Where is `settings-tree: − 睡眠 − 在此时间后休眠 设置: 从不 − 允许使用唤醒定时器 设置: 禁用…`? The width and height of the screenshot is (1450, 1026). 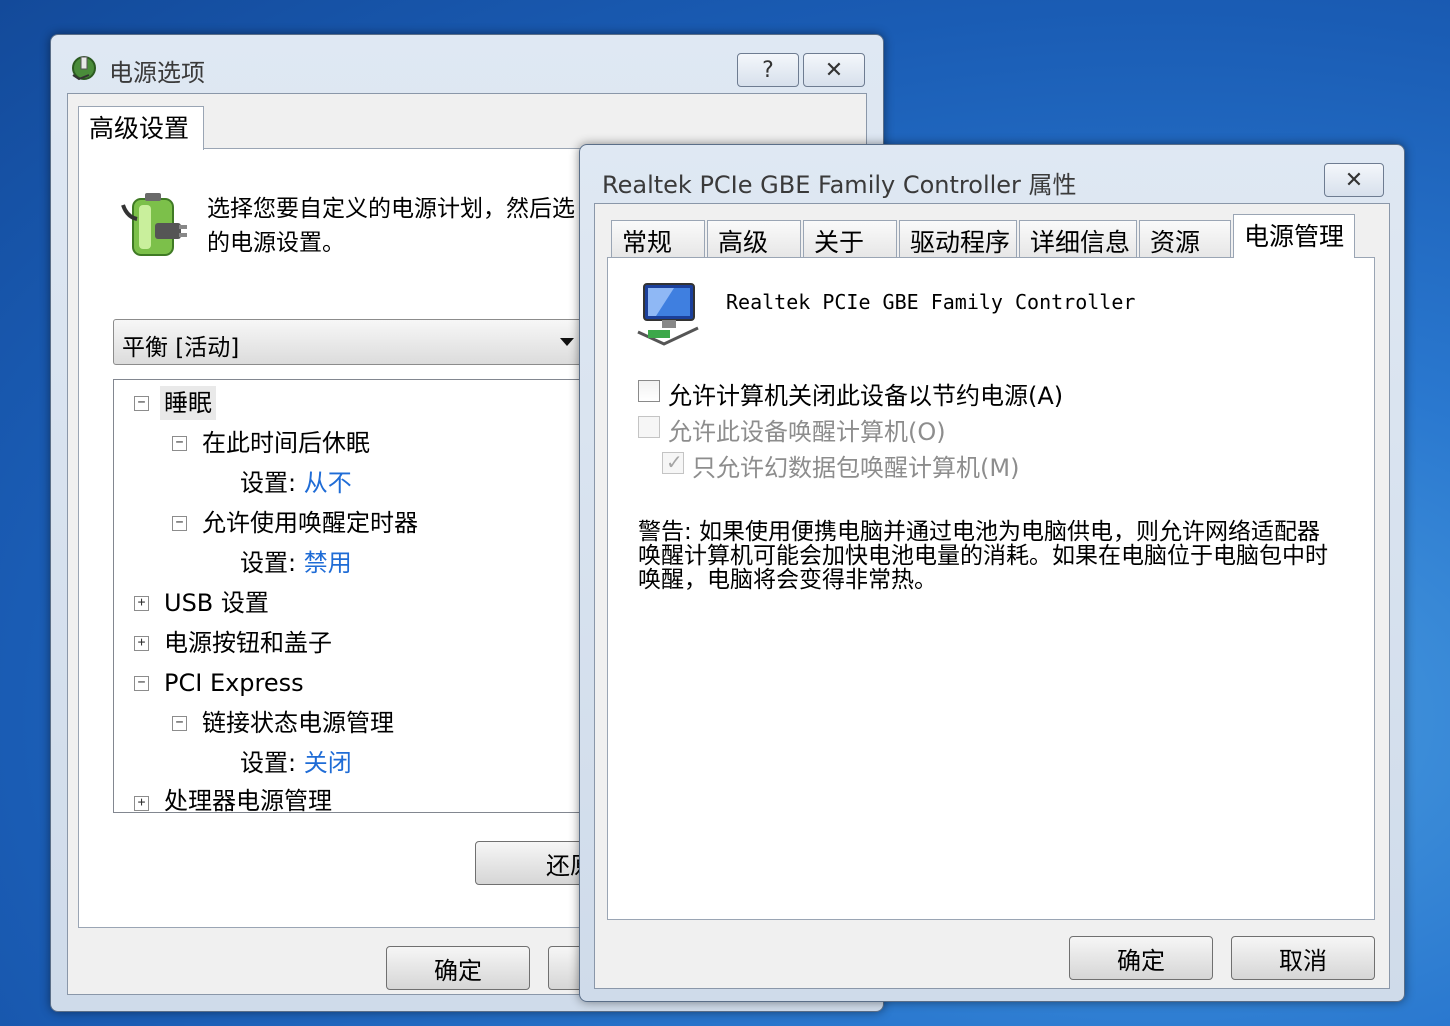 settings-tree: − 睡眠 − 在此时间后休眠 设置: 从不 − 允许使用唤醒定时器 设置: 禁用… is located at coordinates (354, 596).